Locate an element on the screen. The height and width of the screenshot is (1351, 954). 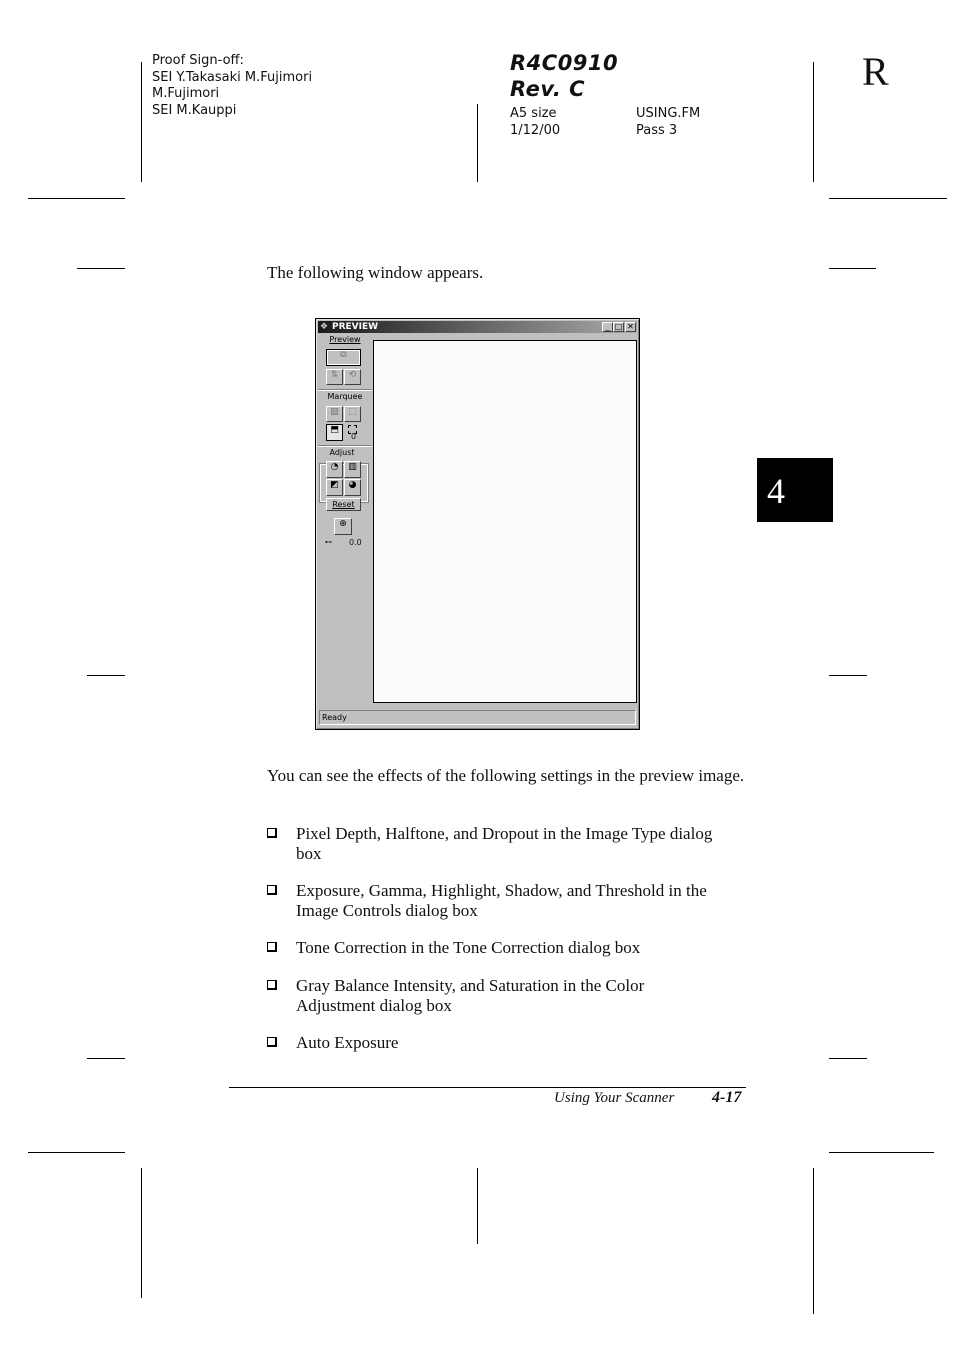
revision: Rev. C is located at coordinates (548, 89).